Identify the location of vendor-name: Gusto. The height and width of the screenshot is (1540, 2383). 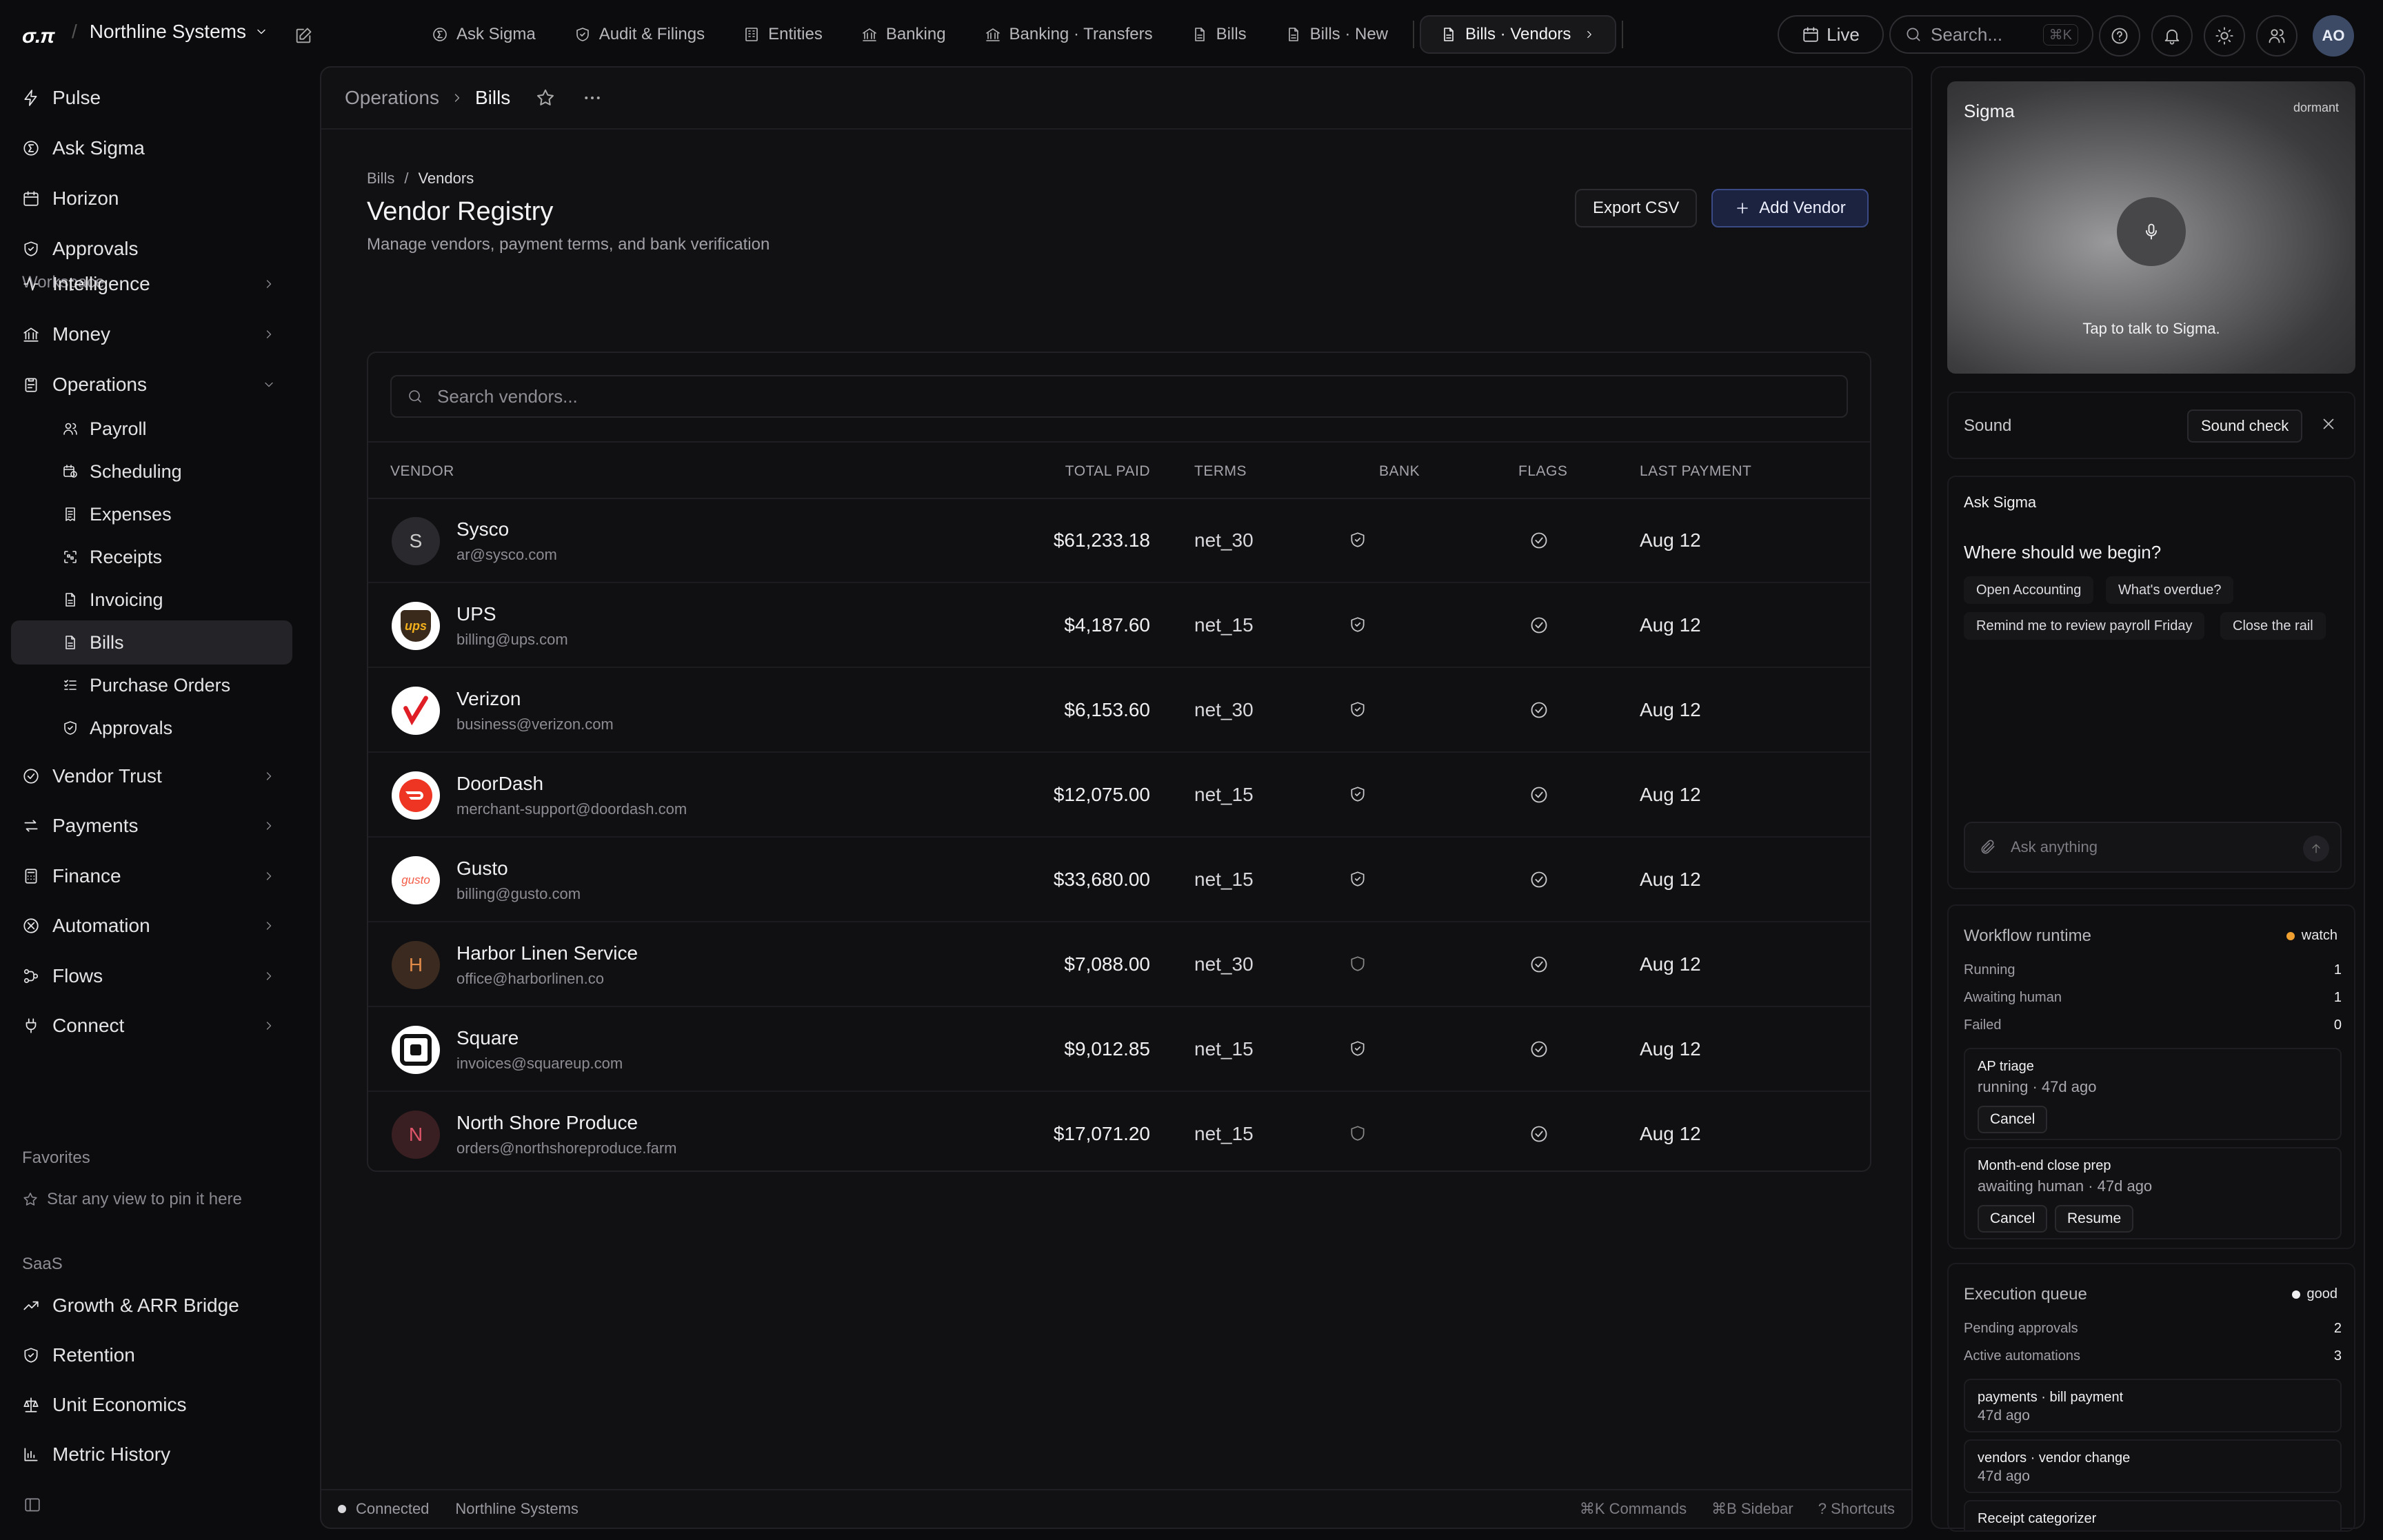
(482, 869).